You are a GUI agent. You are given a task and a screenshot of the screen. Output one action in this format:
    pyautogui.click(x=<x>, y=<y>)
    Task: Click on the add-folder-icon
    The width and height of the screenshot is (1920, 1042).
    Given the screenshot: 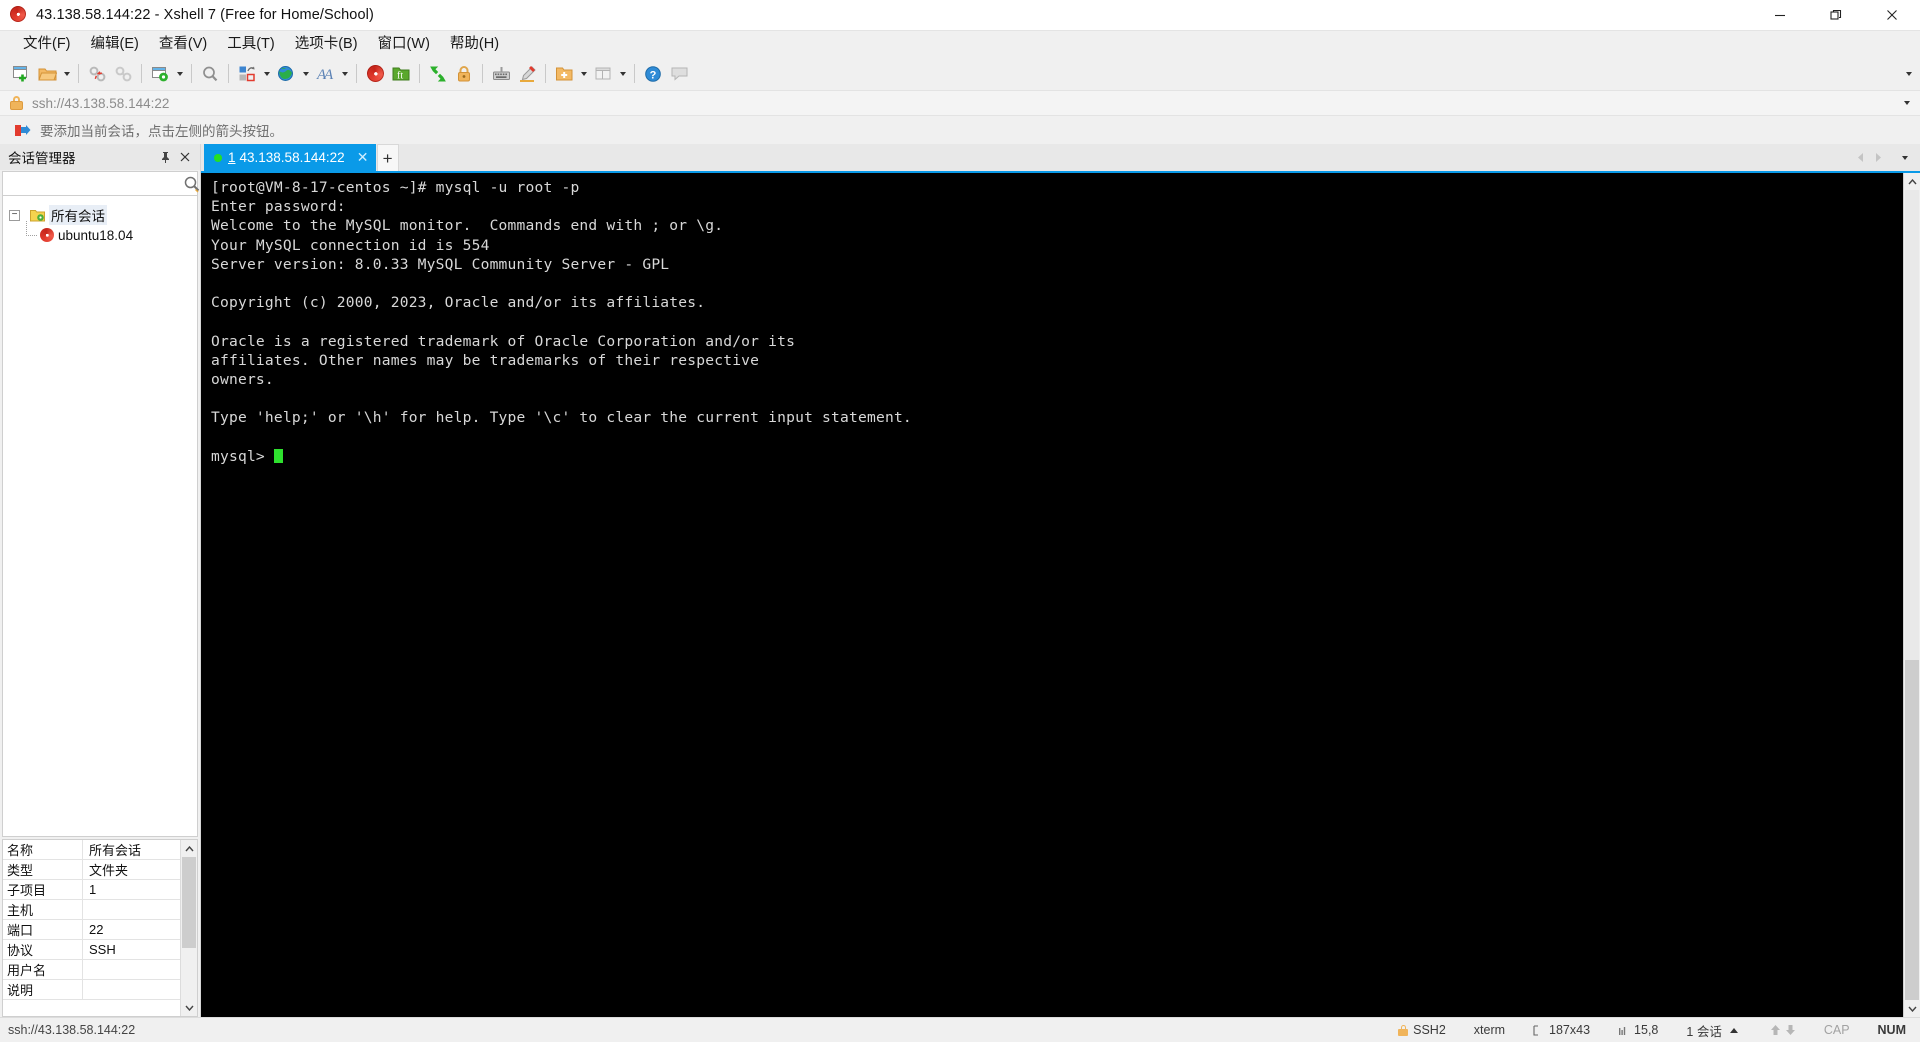 What is the action you would take?
    pyautogui.click(x=564, y=74)
    